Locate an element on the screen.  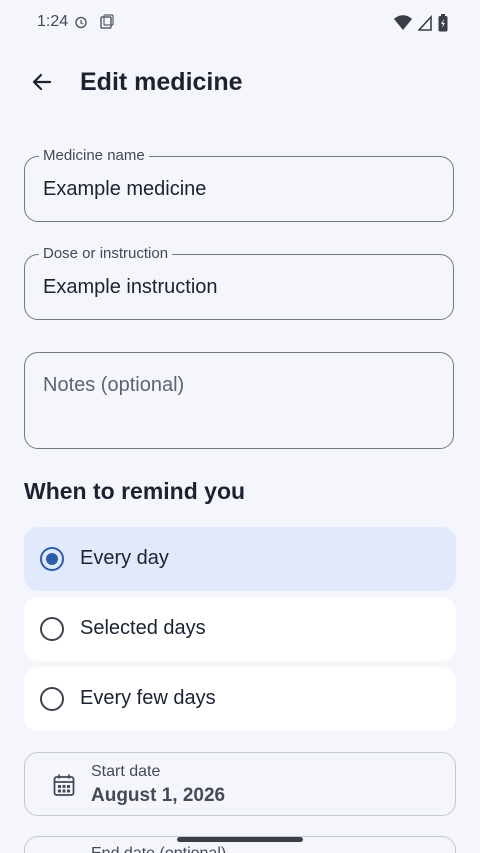
back-button is located at coordinates (42, 82).